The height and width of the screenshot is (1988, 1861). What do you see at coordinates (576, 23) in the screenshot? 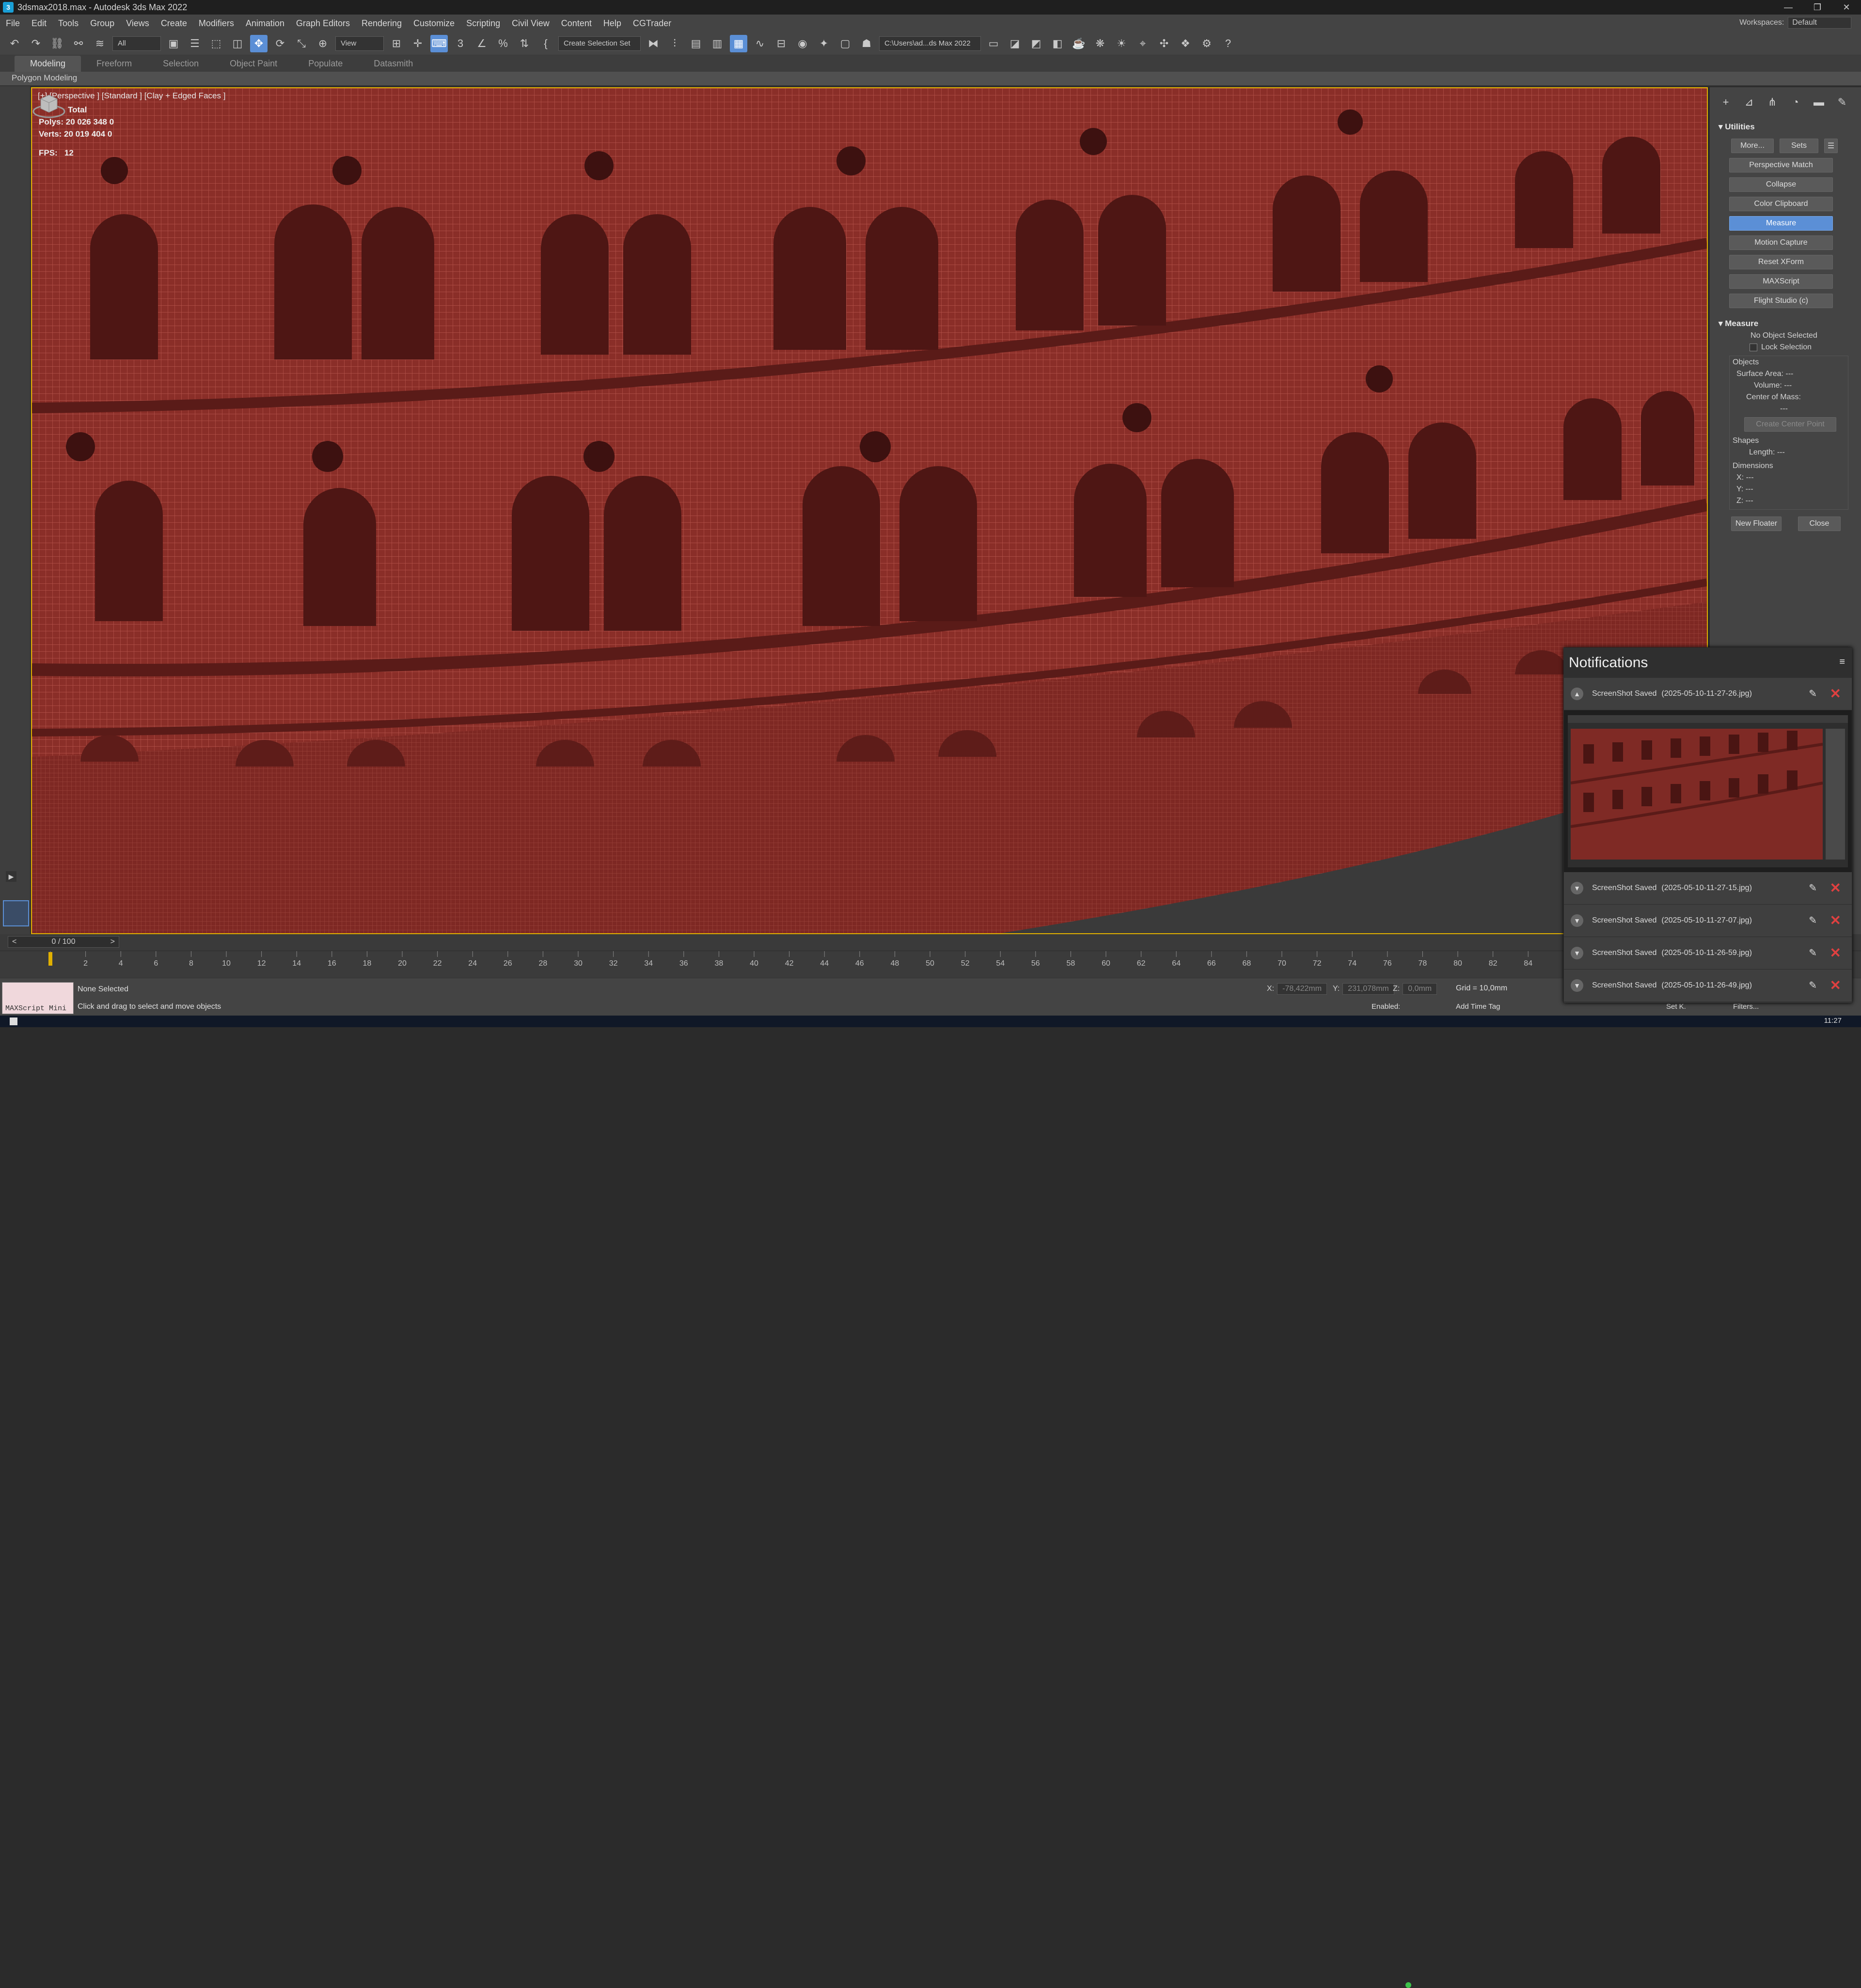
I see `menu-content: Content` at bounding box center [576, 23].